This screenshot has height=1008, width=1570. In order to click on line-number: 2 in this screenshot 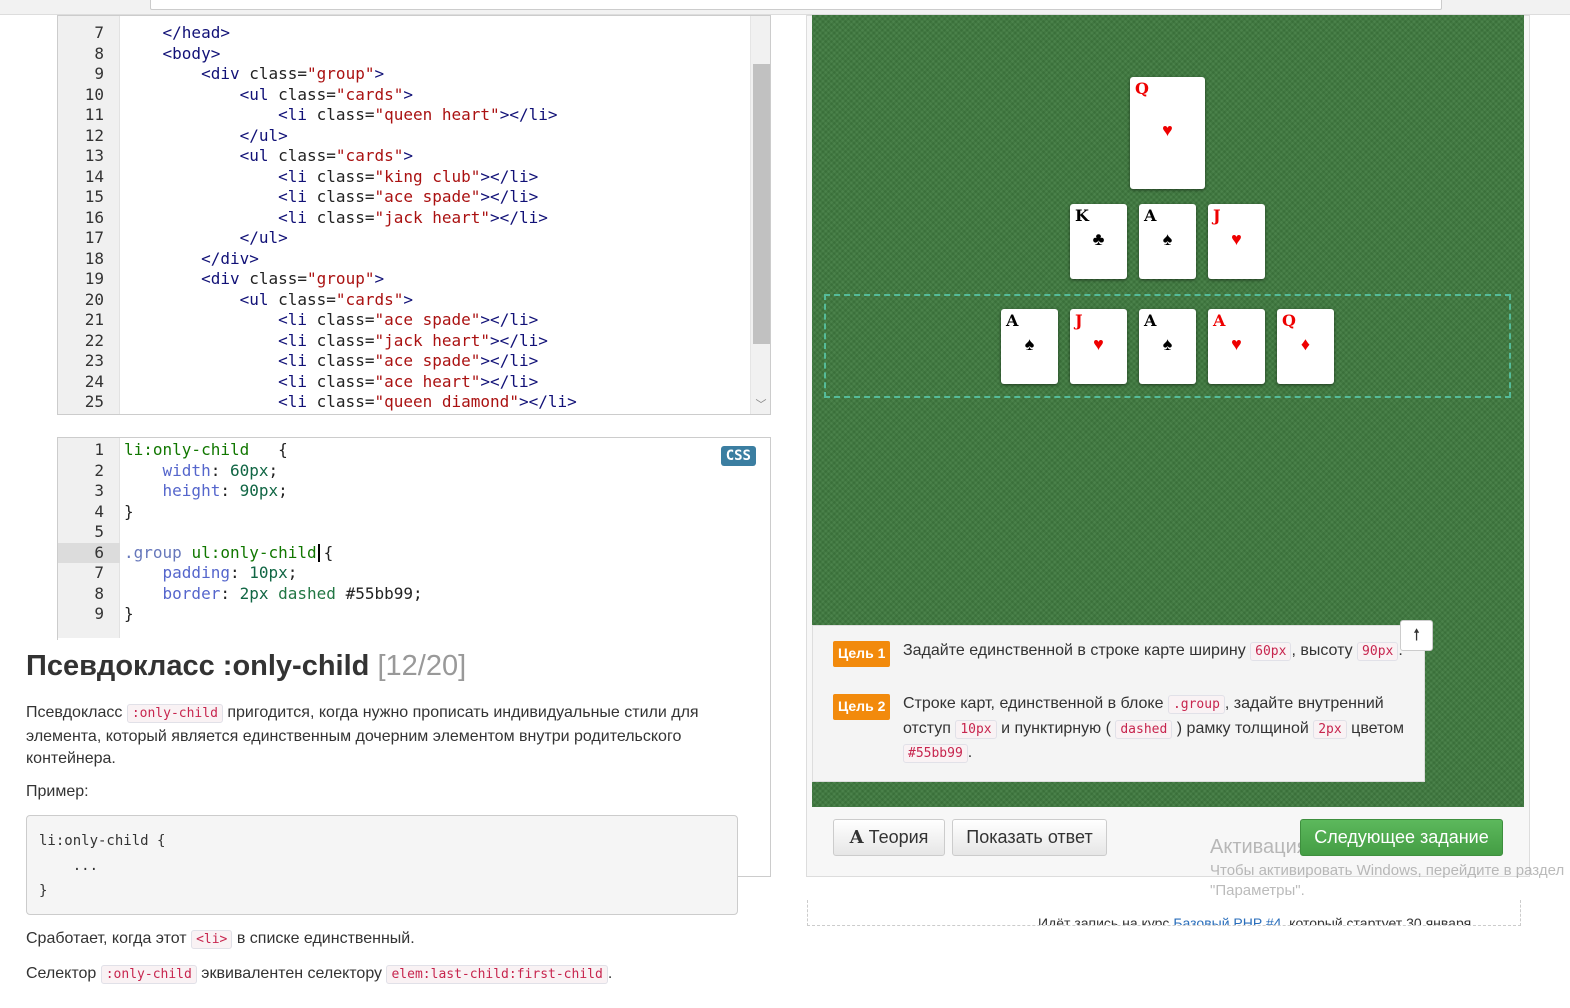, I will do `click(99, 470)`.